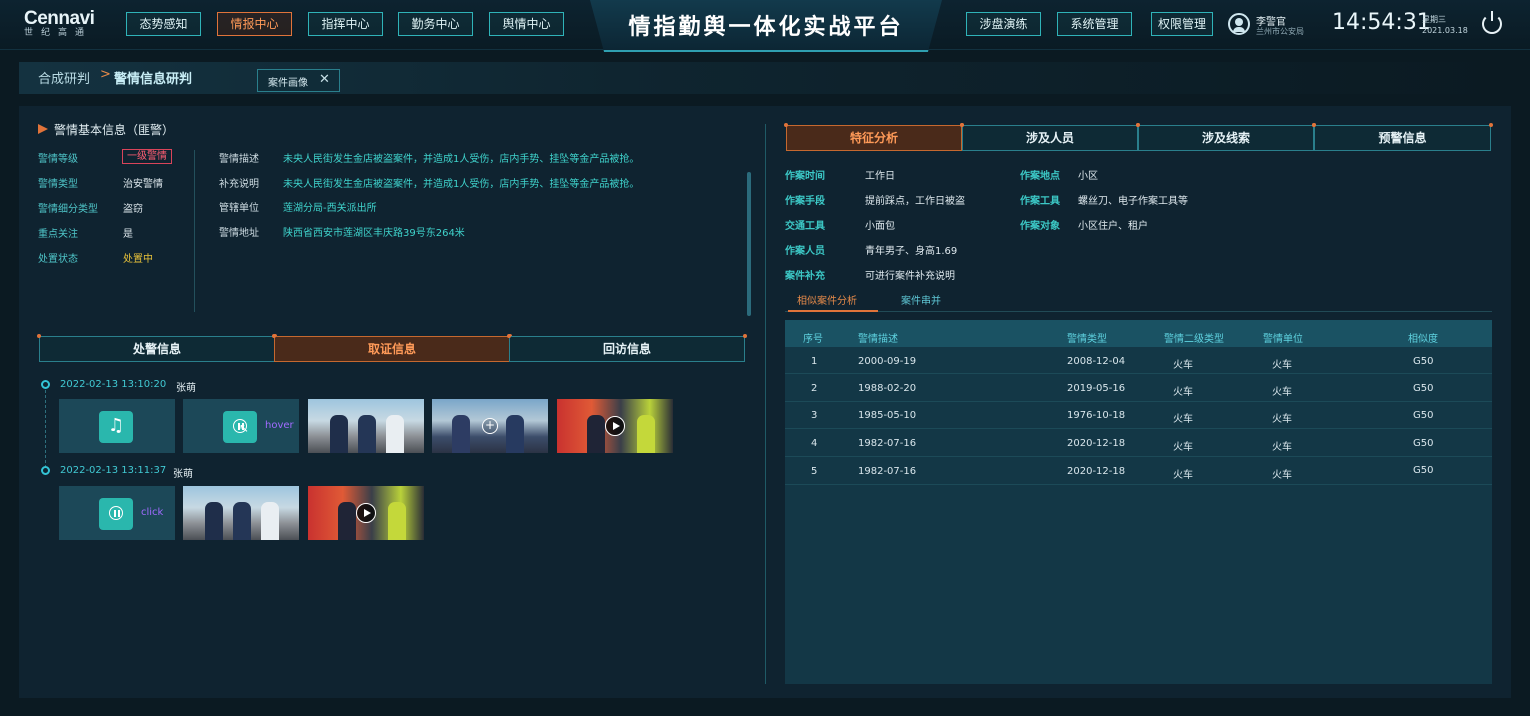  Describe the element at coordinates (526, 24) in the screenshot. I see `nav-public-opinion: 舆情中心` at that location.